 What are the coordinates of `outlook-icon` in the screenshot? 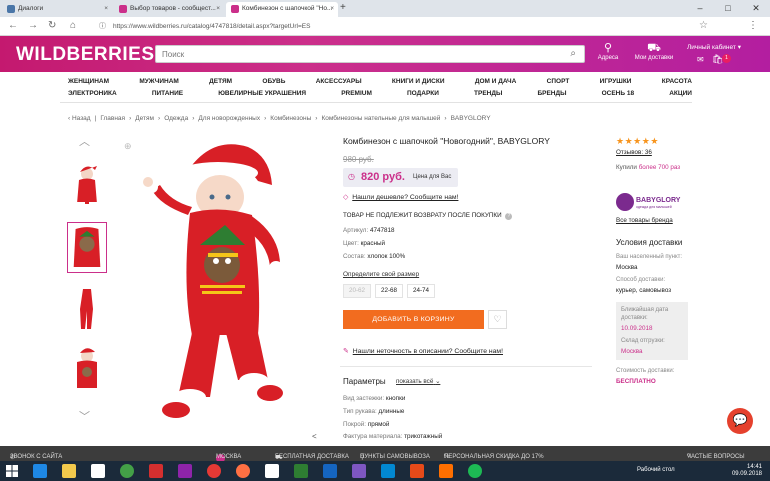 It's located at (388, 471).